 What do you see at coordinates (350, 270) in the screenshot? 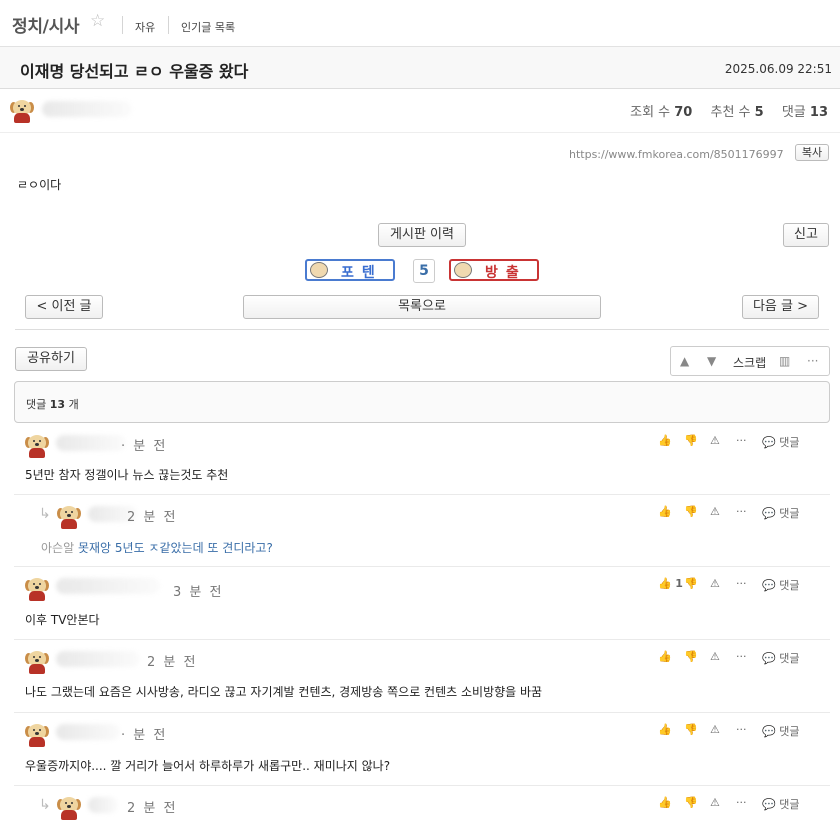
I see `vote-up-button: 포텐` at bounding box center [350, 270].